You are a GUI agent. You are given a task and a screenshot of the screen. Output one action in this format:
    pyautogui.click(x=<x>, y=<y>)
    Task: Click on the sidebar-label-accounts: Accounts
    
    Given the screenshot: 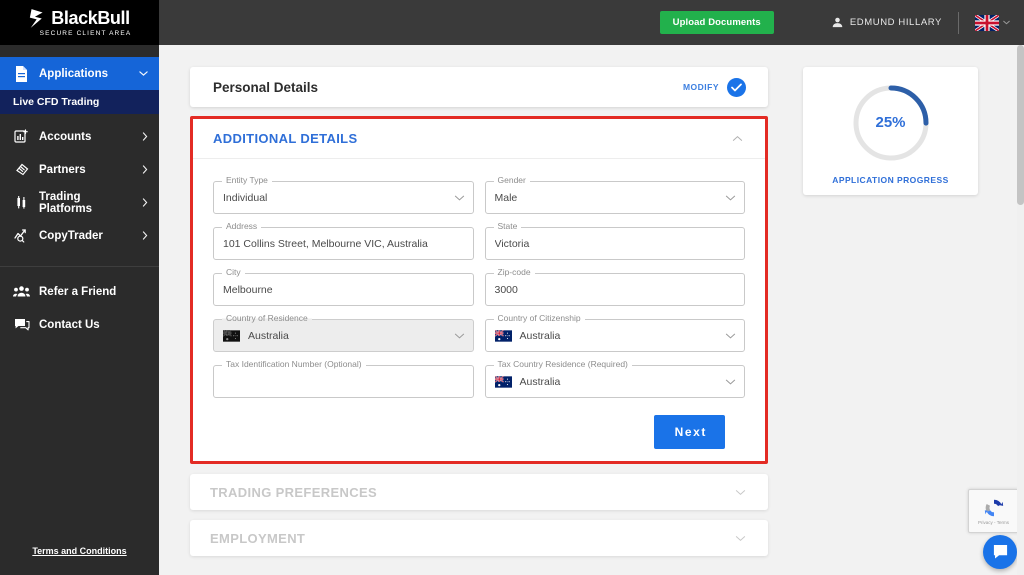 What is the action you would take?
    pyautogui.click(x=65, y=136)
    